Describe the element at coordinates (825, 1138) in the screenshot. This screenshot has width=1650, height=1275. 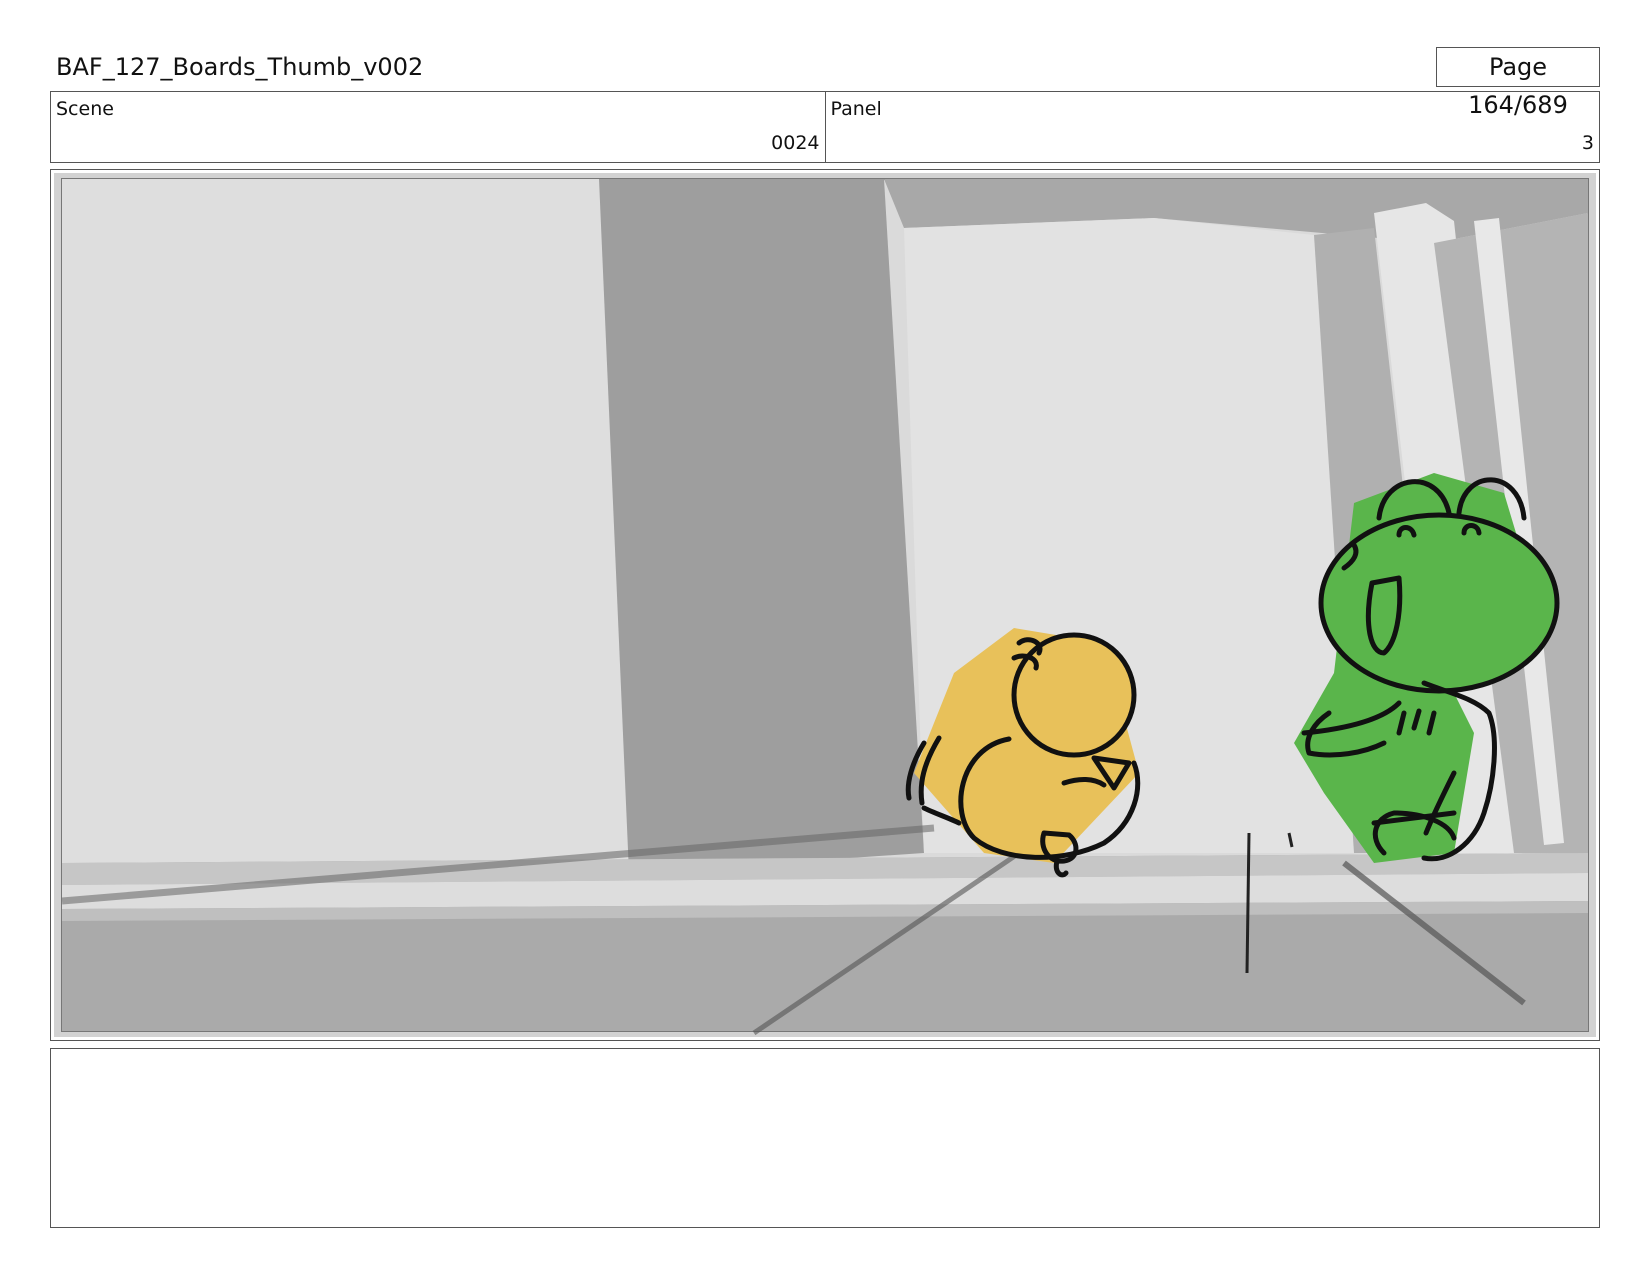
I see `panel-notes-box` at that location.